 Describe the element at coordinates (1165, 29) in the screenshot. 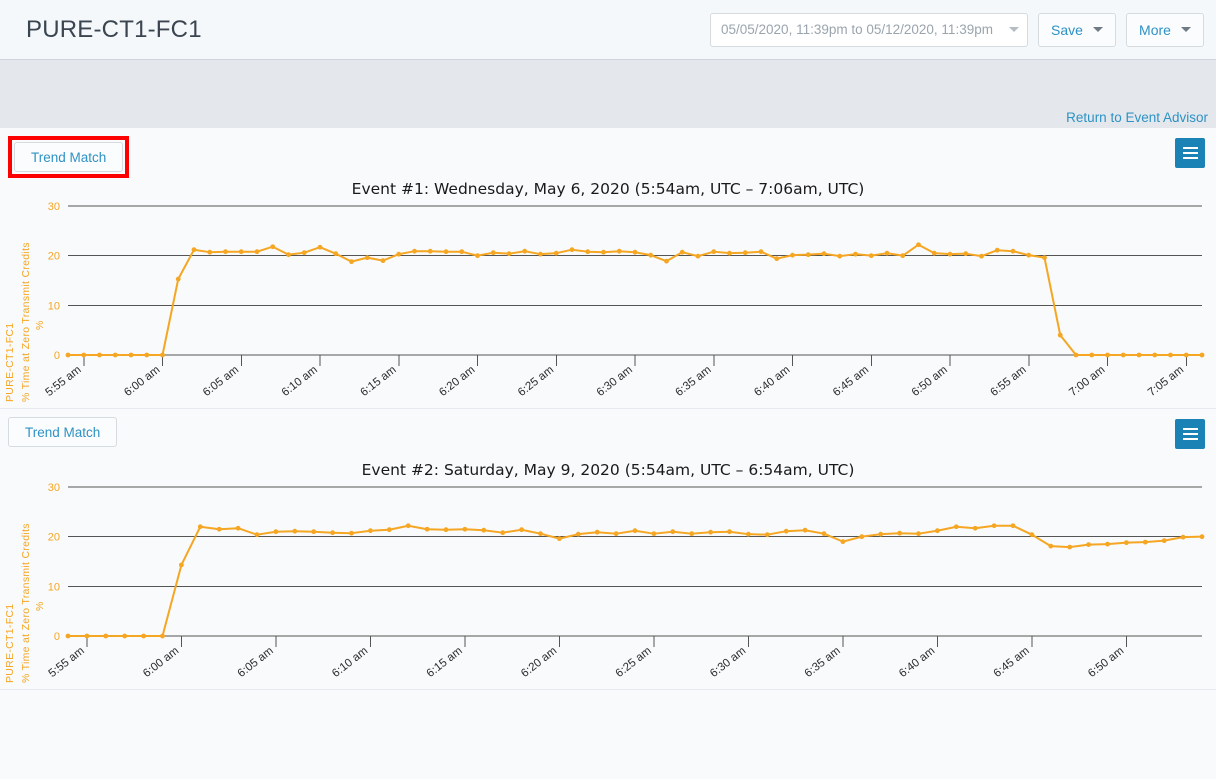

I see `more-button: More` at that location.